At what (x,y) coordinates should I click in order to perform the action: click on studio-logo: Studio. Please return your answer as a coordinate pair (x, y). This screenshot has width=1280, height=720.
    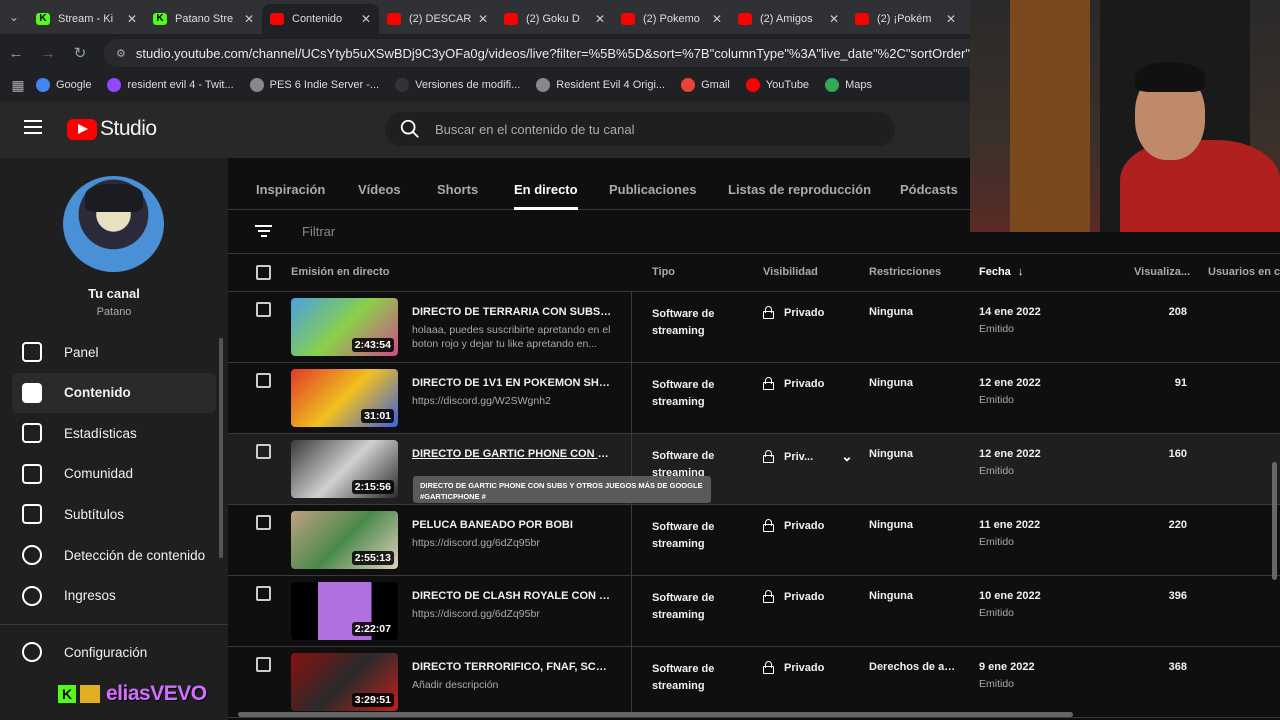
    Looking at the image, I should click on (112, 129).